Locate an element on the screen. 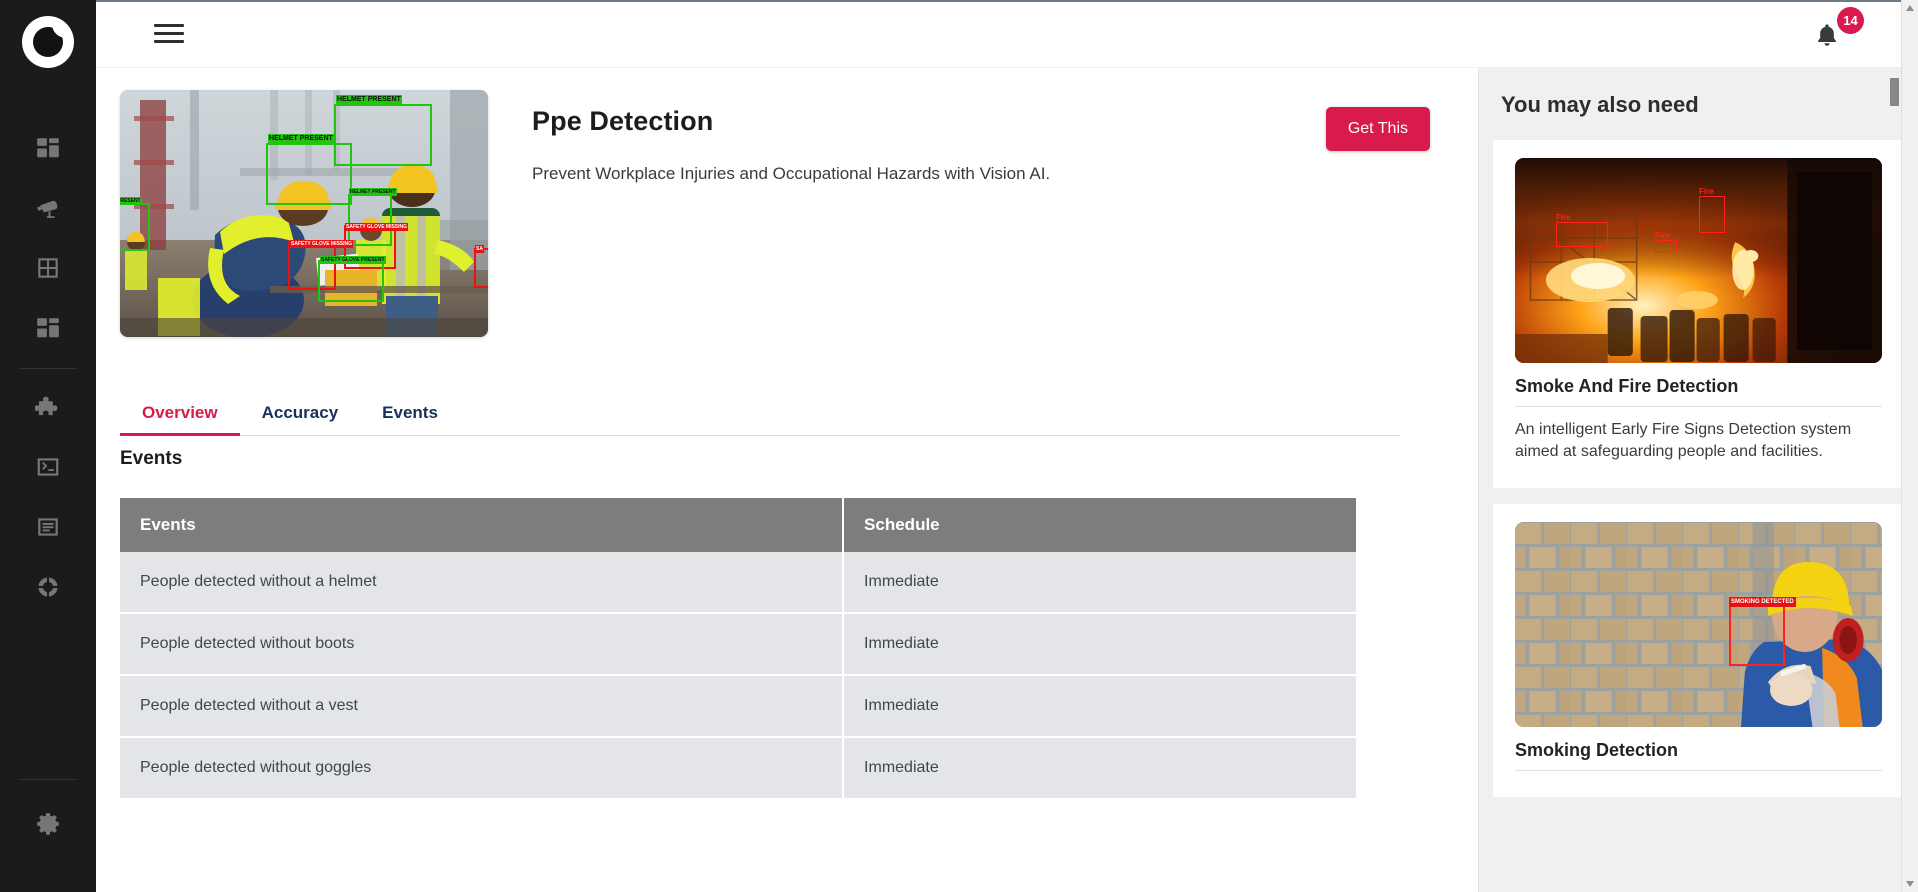 Image resolution: width=1918 pixels, height=892 pixels. card-title: Smoke And Fire Detection is located at coordinates (1698, 391).